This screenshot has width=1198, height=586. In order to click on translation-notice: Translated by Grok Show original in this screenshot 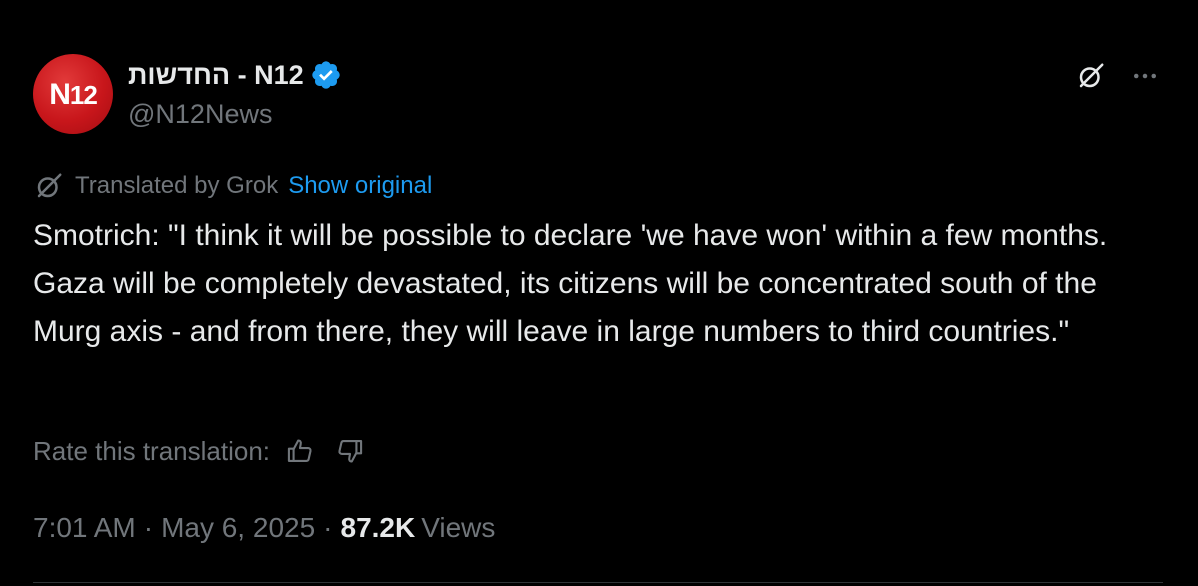, I will do `click(232, 186)`.